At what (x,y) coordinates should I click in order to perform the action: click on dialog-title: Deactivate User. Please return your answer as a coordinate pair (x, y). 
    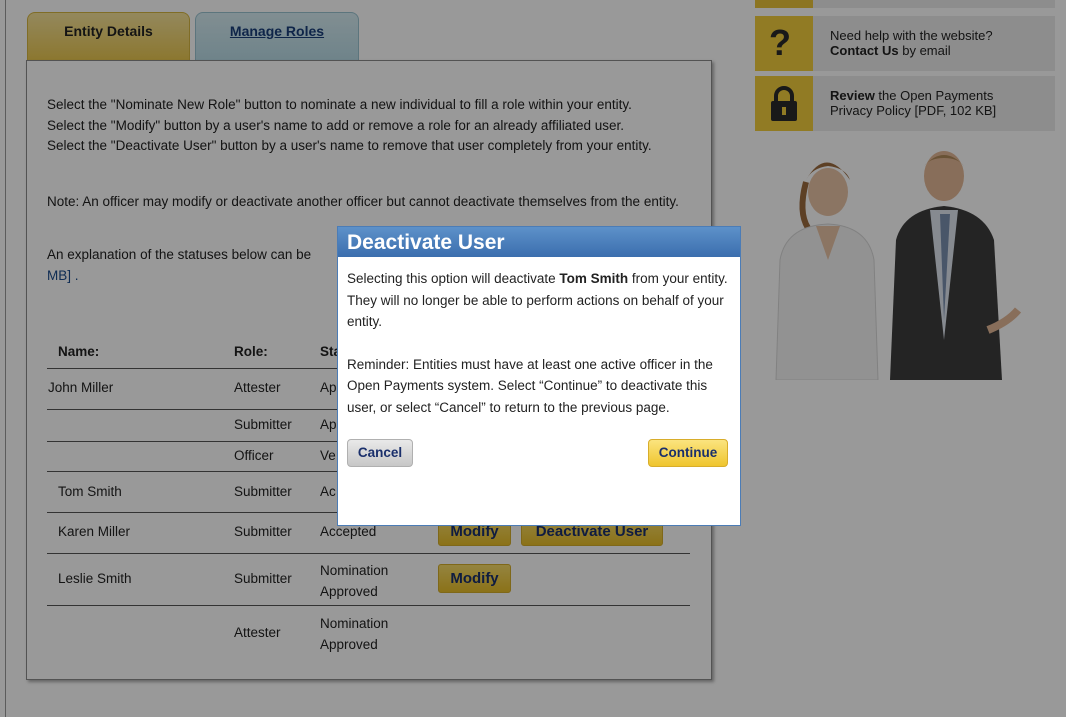
    Looking at the image, I should click on (539, 242).